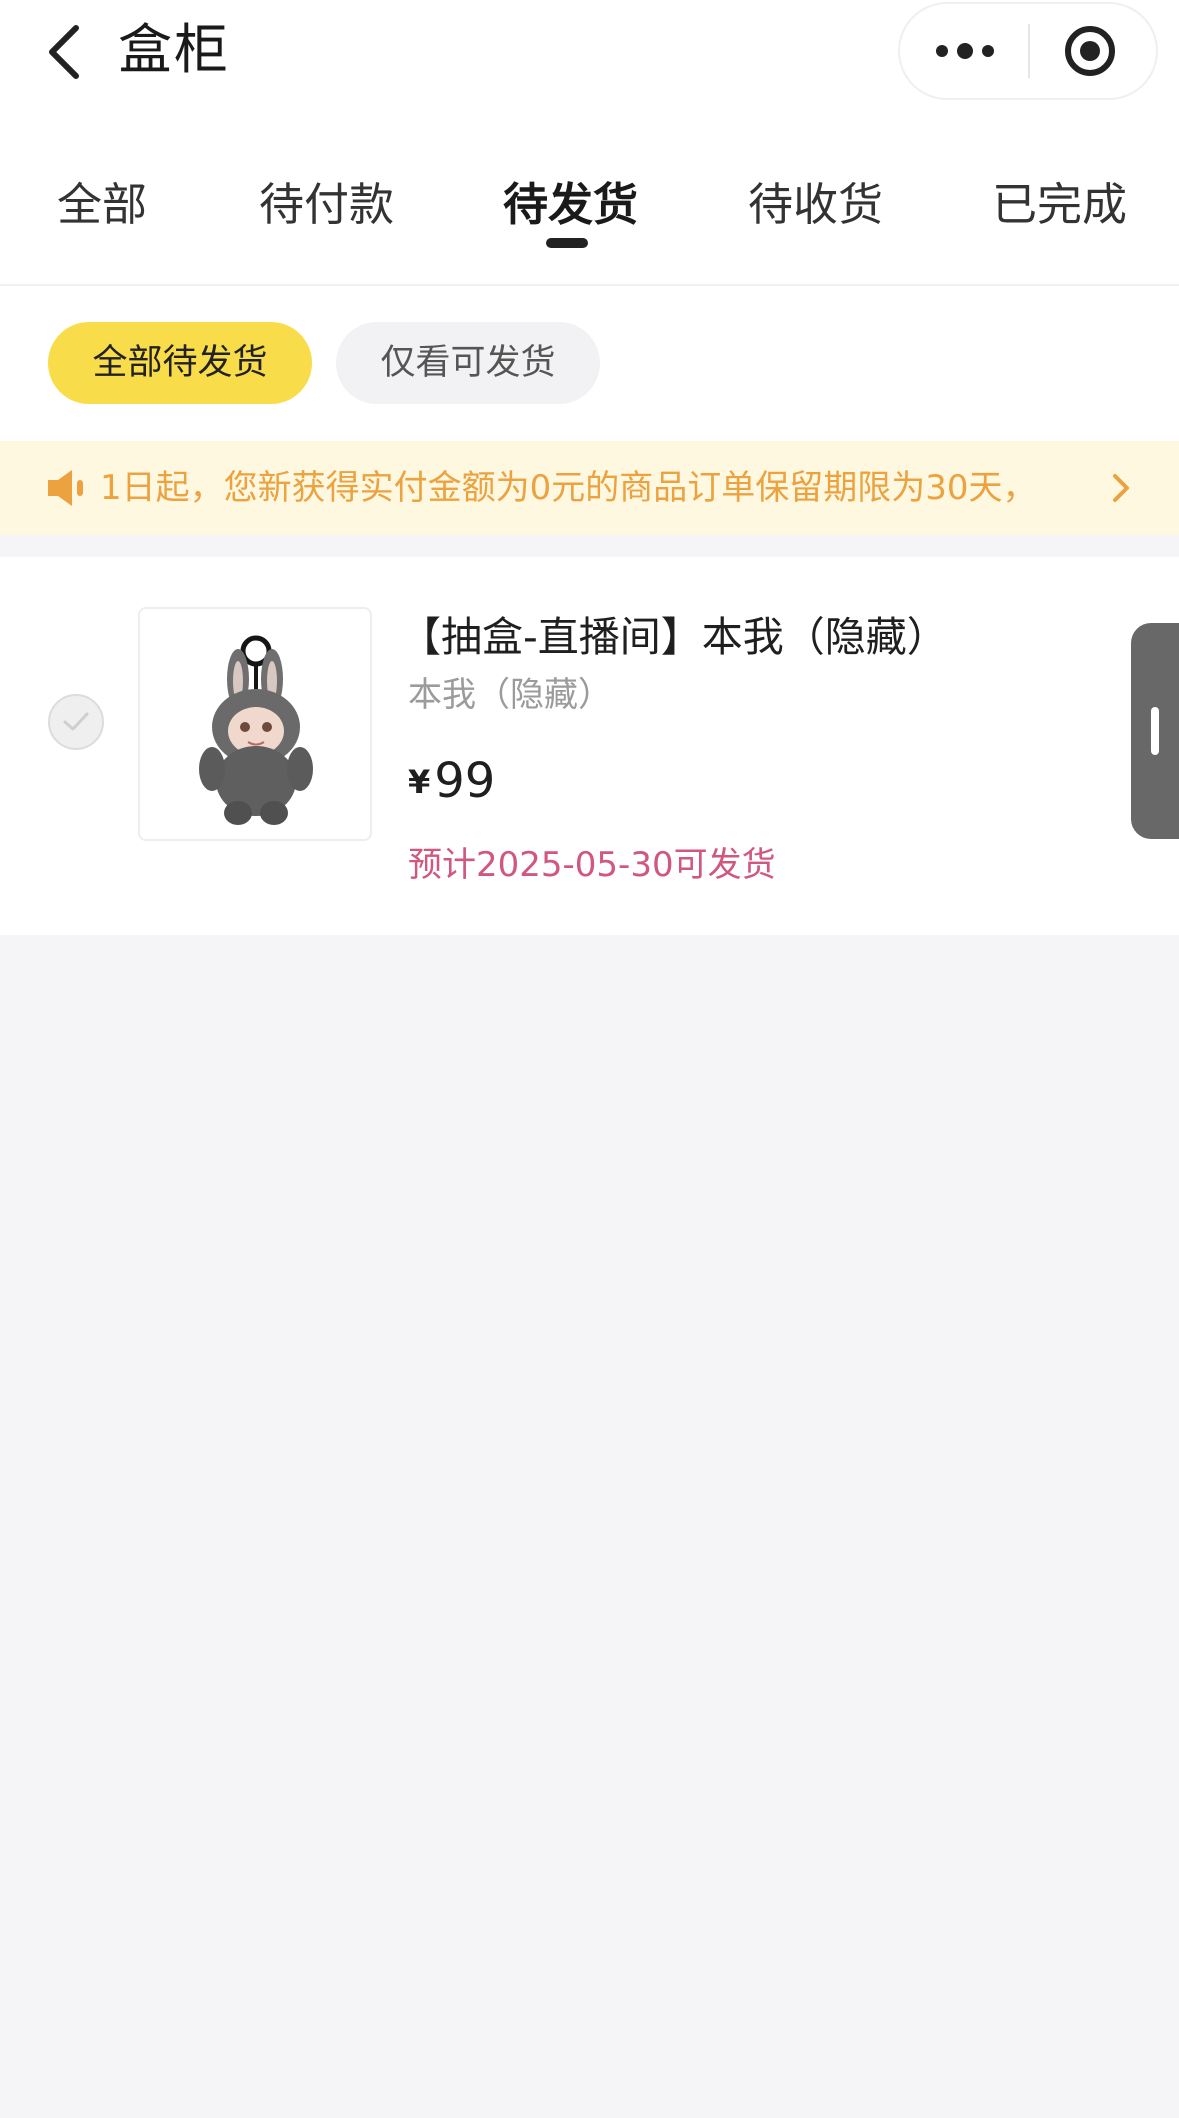 The width and height of the screenshot is (1179, 2118). I want to click on tab-pending-shipment: 待发货, so click(570, 205).